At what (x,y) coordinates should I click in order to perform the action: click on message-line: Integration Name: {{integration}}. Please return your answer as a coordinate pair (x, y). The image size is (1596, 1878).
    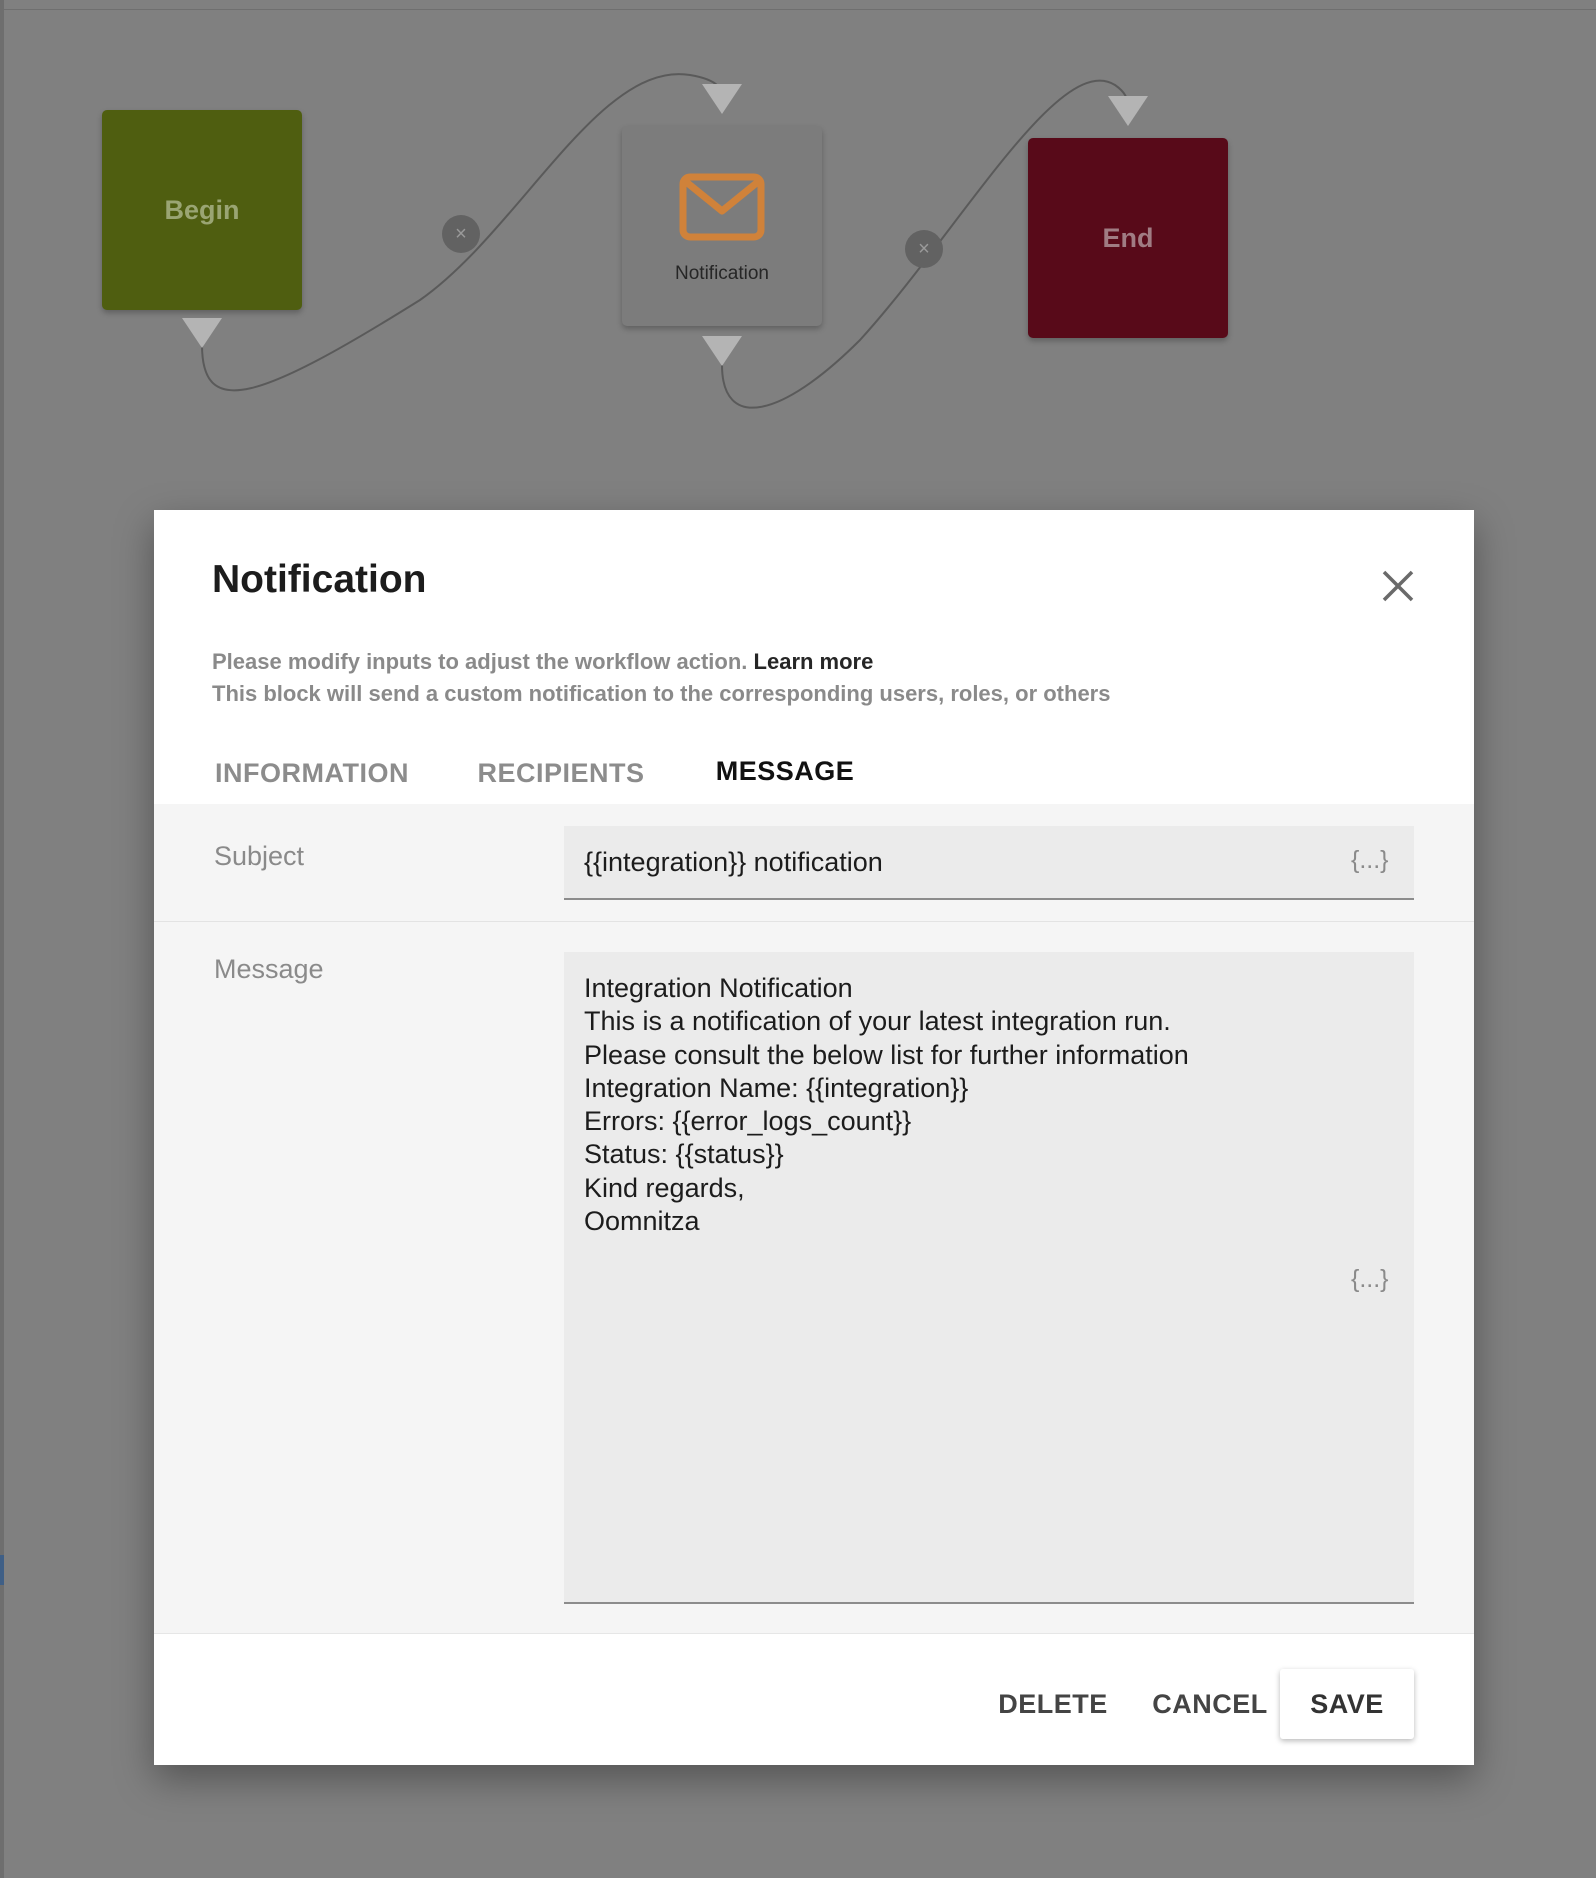
    Looking at the image, I should click on (776, 1087).